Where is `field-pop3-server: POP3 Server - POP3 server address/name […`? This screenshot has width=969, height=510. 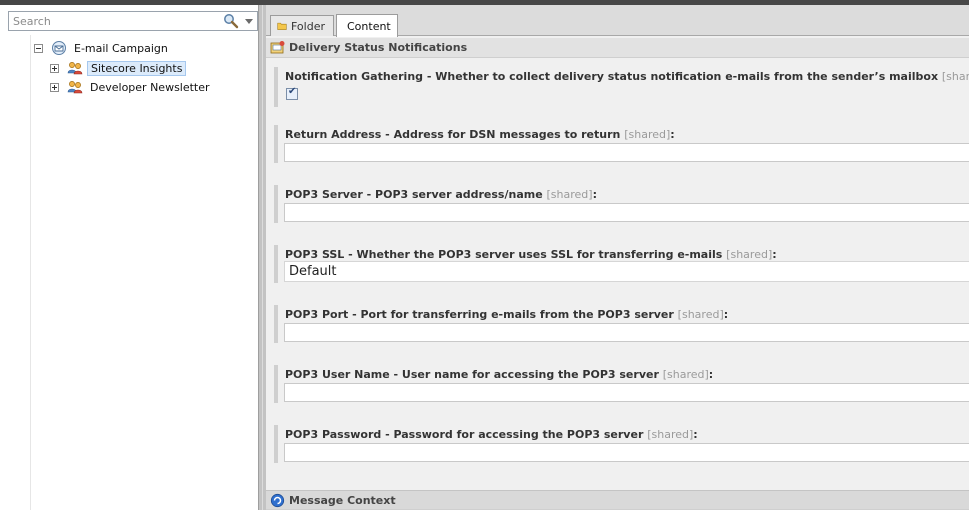
field-pop3-server: POP3 Server - POP3 server address/name [… is located at coordinates (621, 204).